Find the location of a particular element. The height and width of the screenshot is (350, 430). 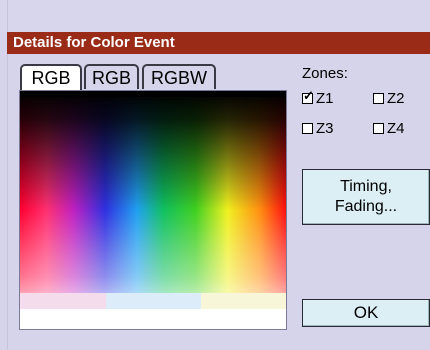

zone-z2-checkbox: Z2 is located at coordinates (389, 98).